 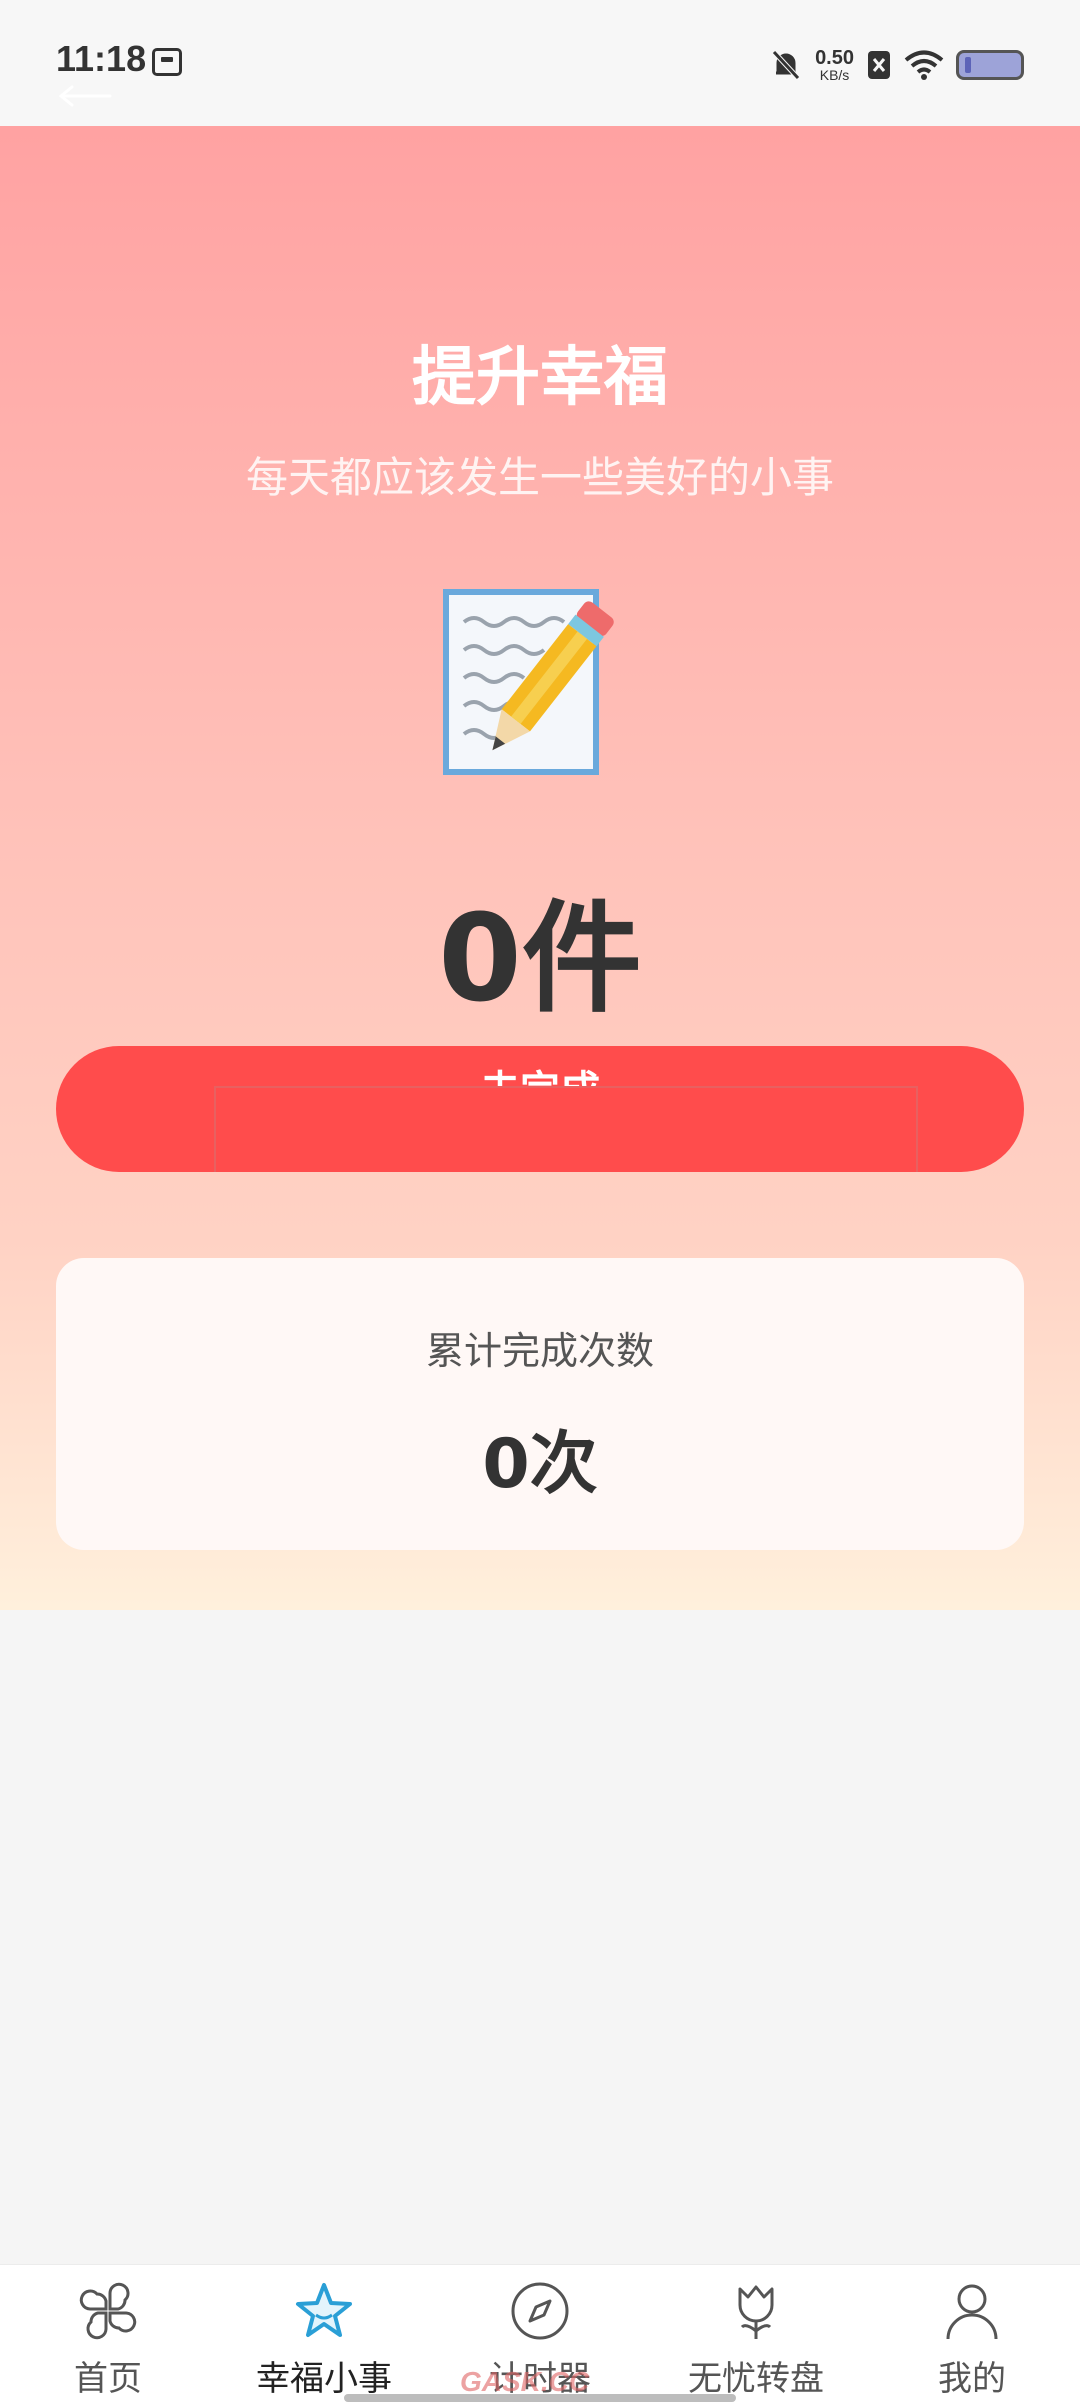 What do you see at coordinates (540, 1404) in the screenshot?
I see `completion-stats-card: 累计完成次数 0次` at bounding box center [540, 1404].